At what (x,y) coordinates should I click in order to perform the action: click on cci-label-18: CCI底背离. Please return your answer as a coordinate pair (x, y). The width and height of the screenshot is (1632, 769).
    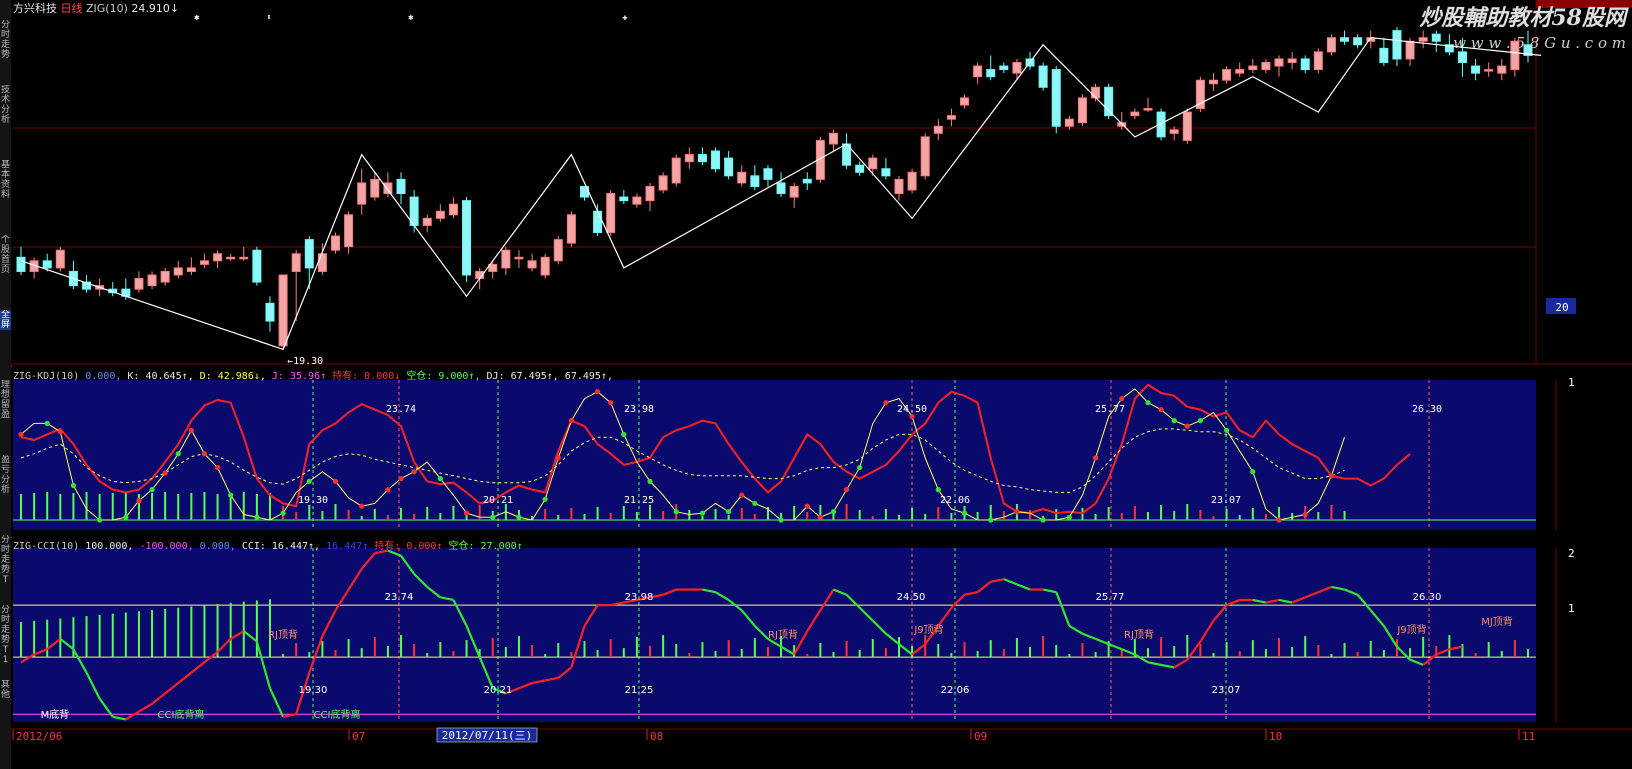
    Looking at the image, I should click on (337, 714).